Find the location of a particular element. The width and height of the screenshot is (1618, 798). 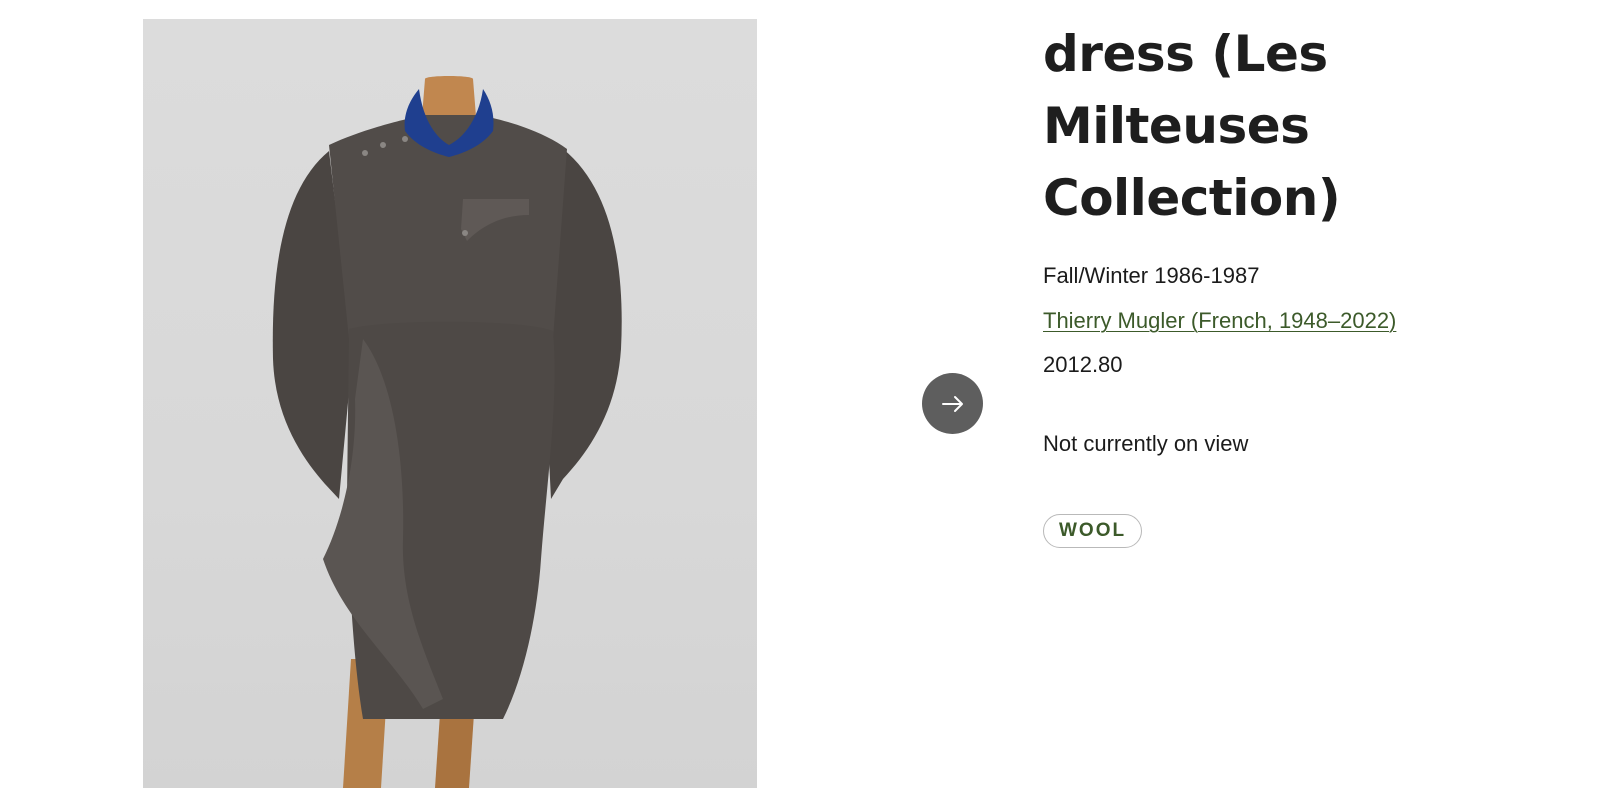

artist-link: Thierry Mugler (French, 1948–2022) is located at coordinates (1219, 321).